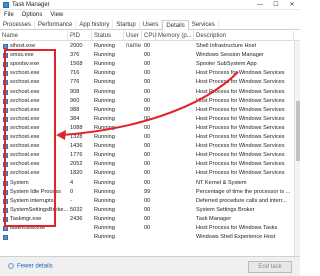  I want to click on red-arrow, so click(147, 105).